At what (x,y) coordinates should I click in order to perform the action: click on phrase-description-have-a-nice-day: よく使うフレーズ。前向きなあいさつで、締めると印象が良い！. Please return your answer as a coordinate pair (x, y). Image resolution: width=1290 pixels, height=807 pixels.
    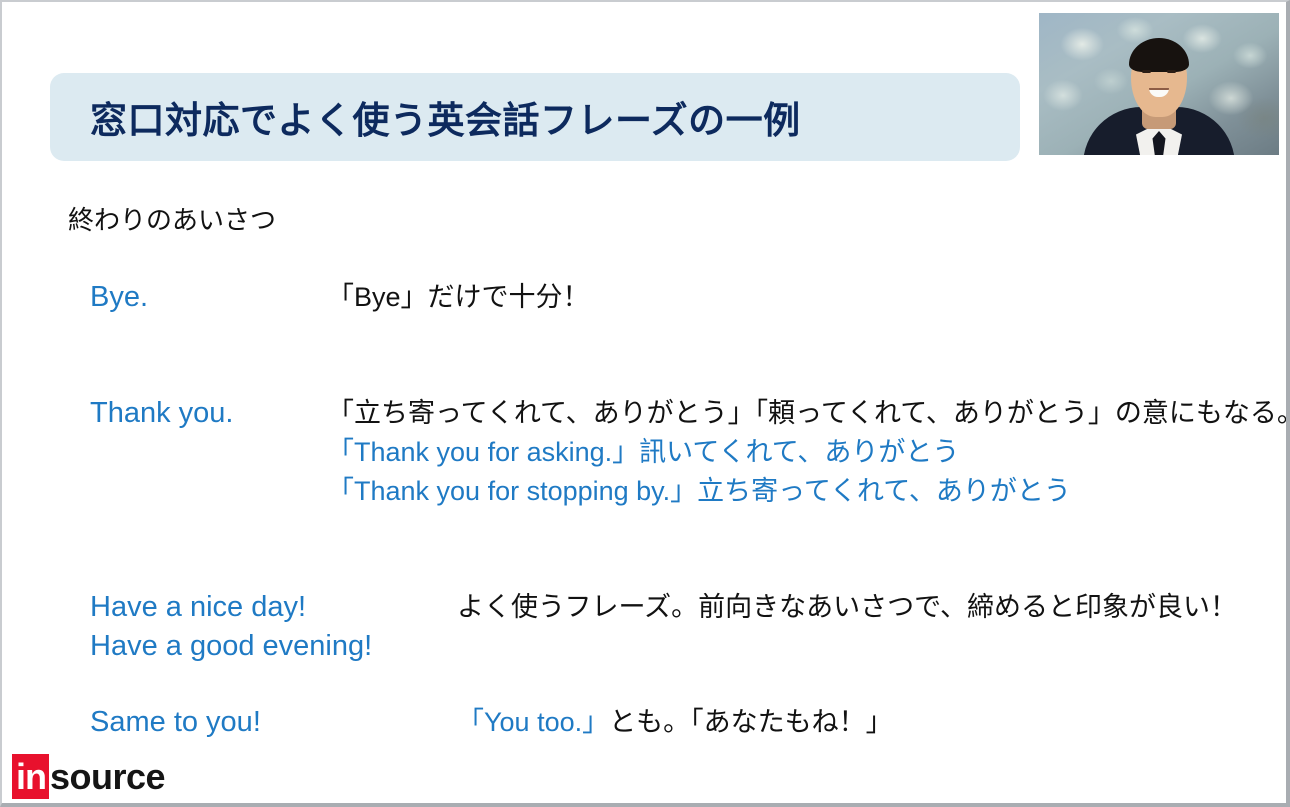
    Looking at the image, I should click on (847, 607).